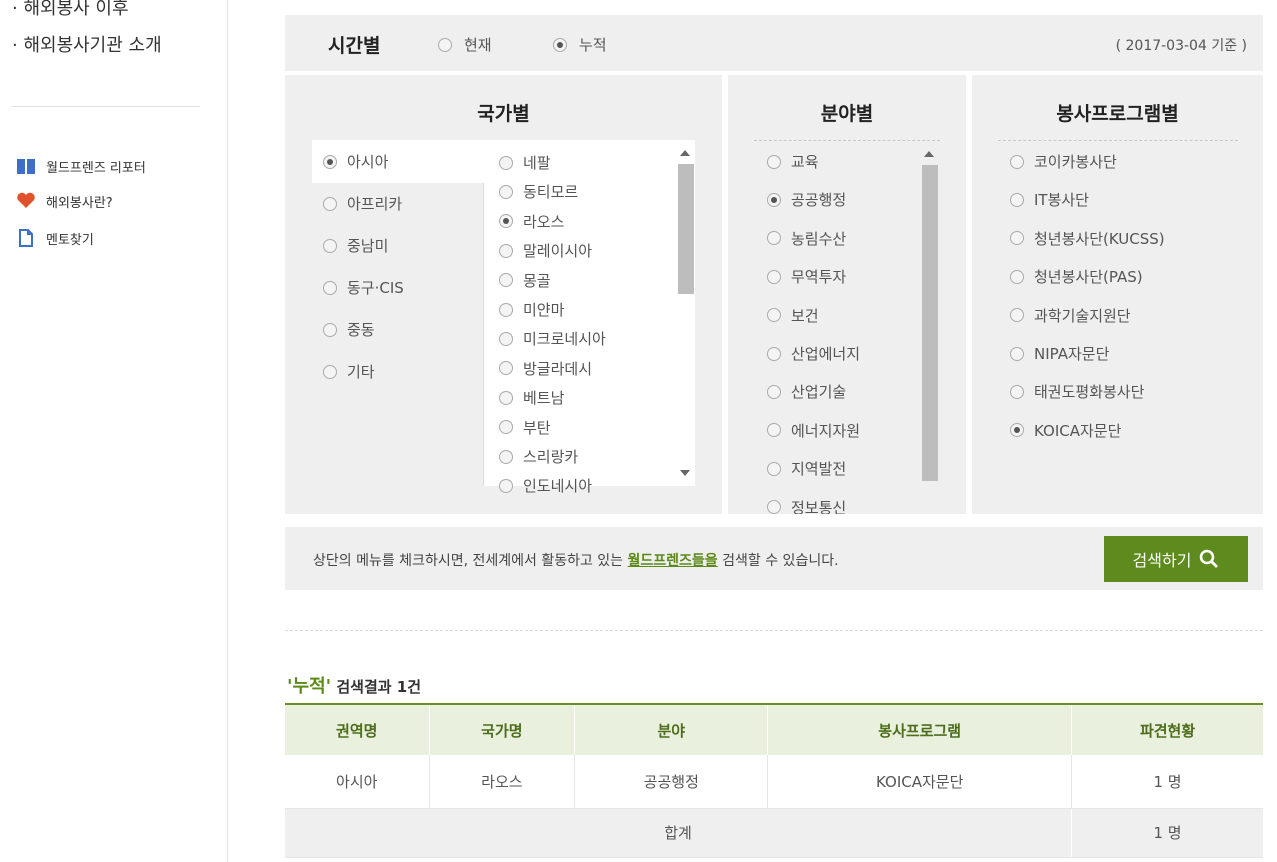 The height and width of the screenshot is (862, 1277). What do you see at coordinates (806, 468) in the screenshot?
I see `field-option: 지역발전` at bounding box center [806, 468].